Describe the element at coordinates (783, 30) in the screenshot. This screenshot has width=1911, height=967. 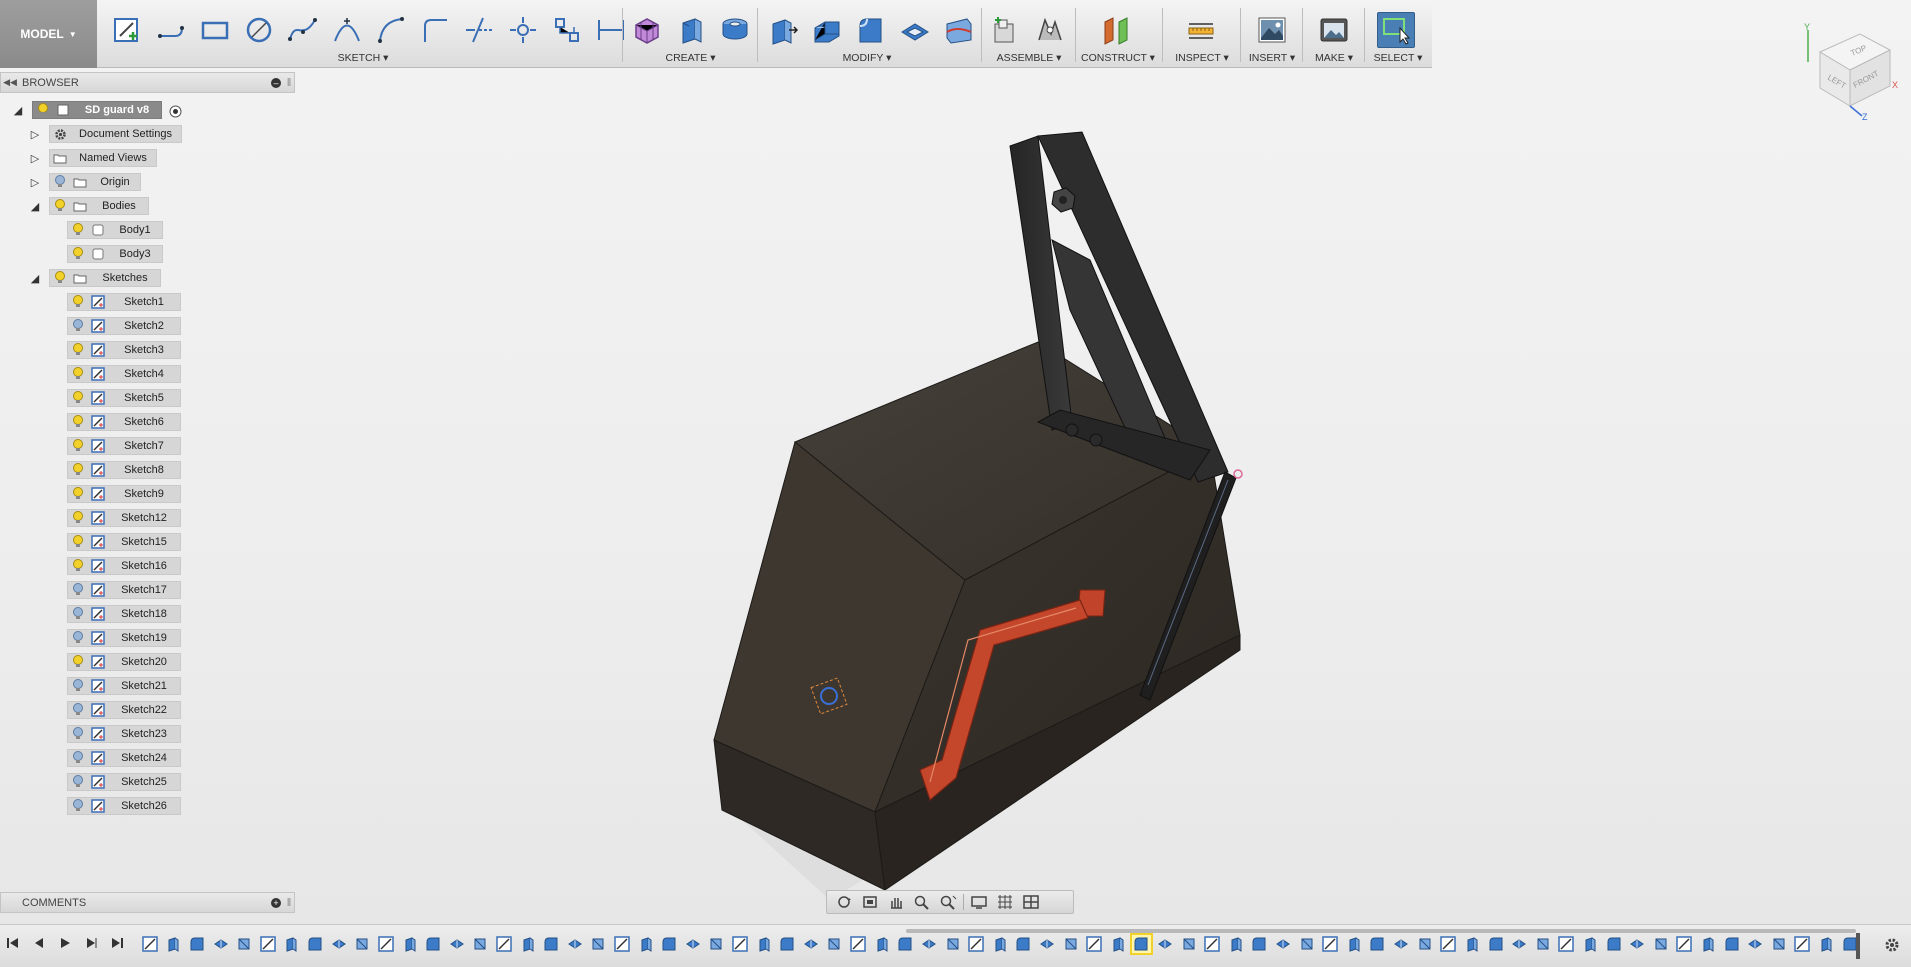
I see `press-pull-icon` at that location.